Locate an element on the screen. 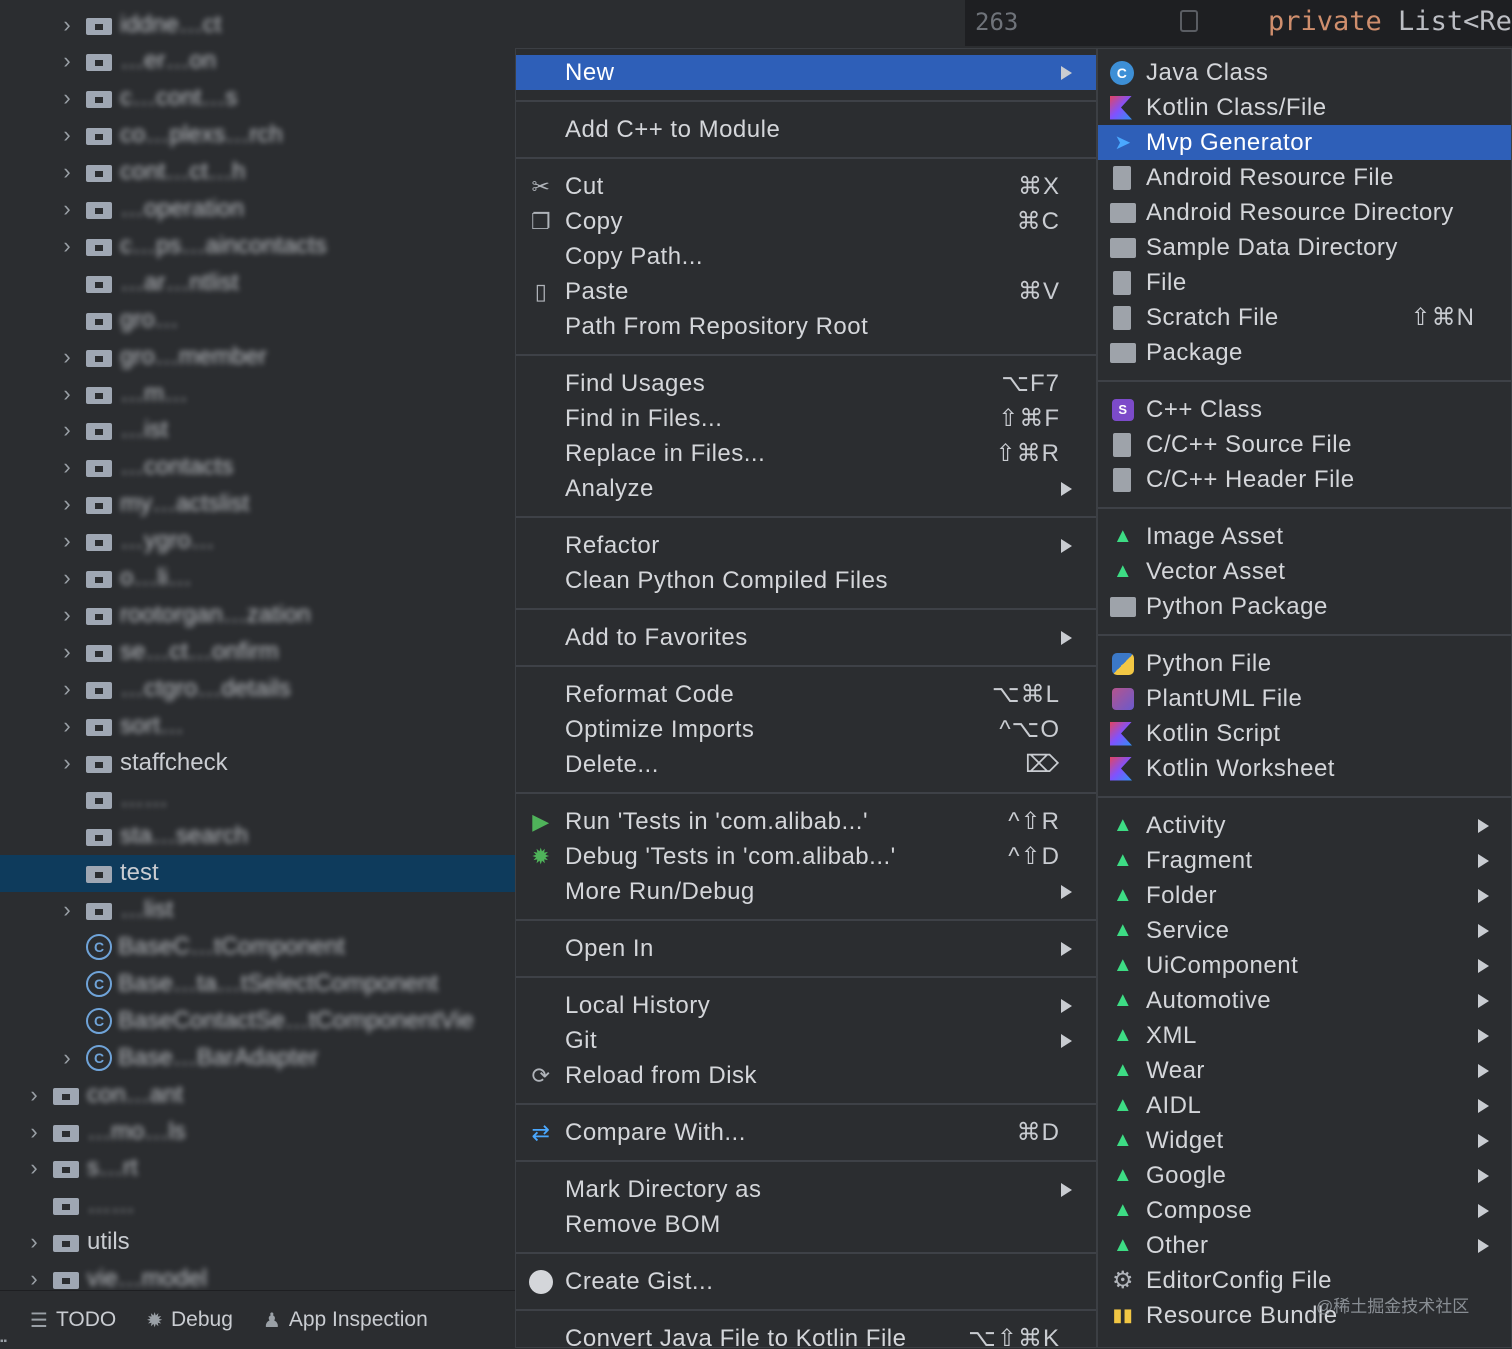  menu-item-c-c-header-file: C/C++ Header File is located at coordinates (1304, 479).